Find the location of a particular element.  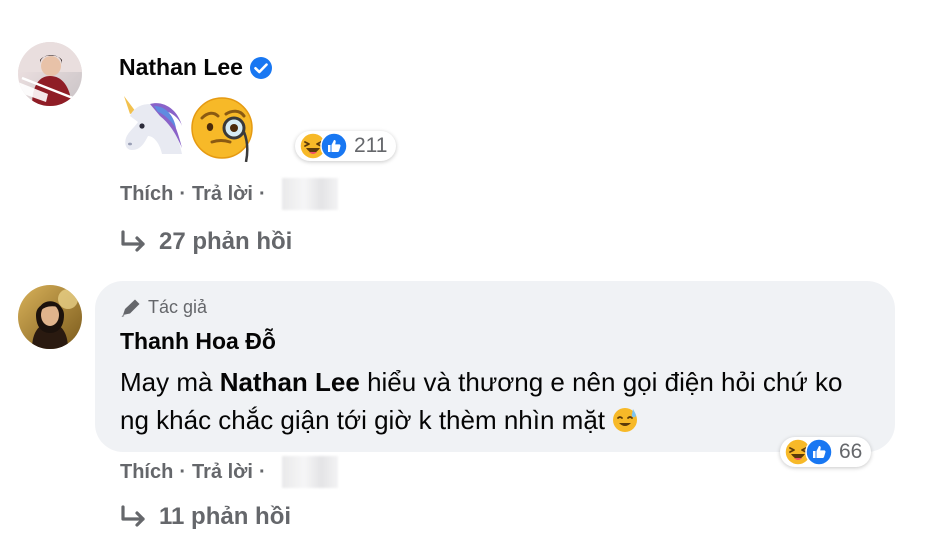

replies-count-label: 27 phản hồi is located at coordinates (225, 242).